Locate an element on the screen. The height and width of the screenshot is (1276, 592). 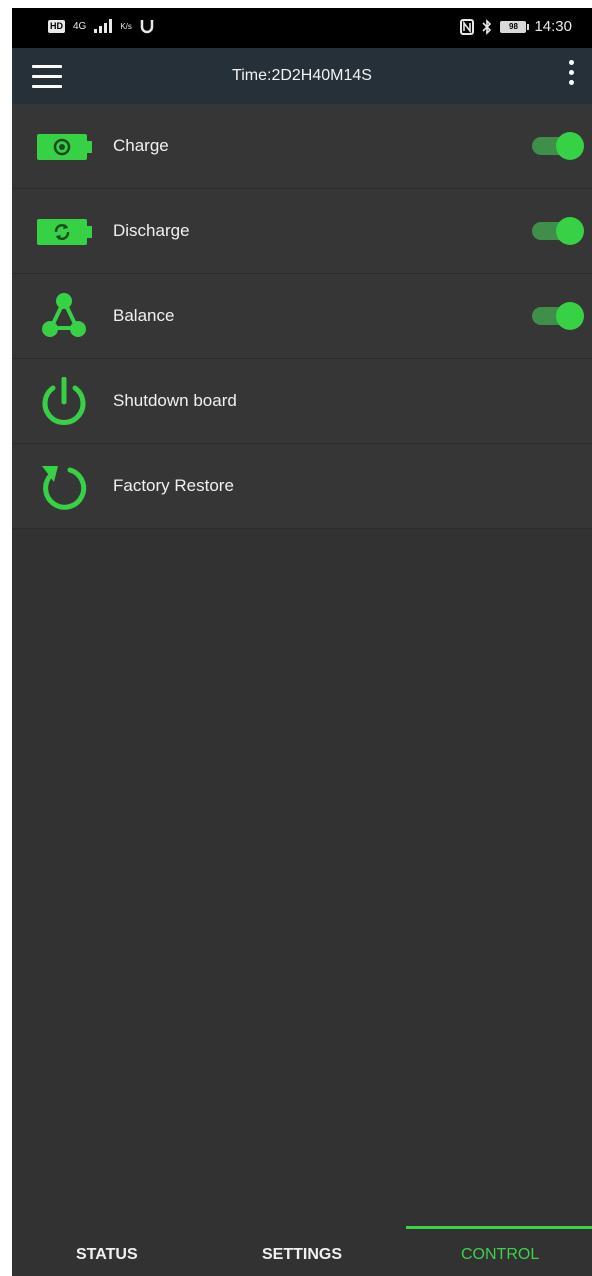
active-tab-indicator is located at coordinates (499, 1227).